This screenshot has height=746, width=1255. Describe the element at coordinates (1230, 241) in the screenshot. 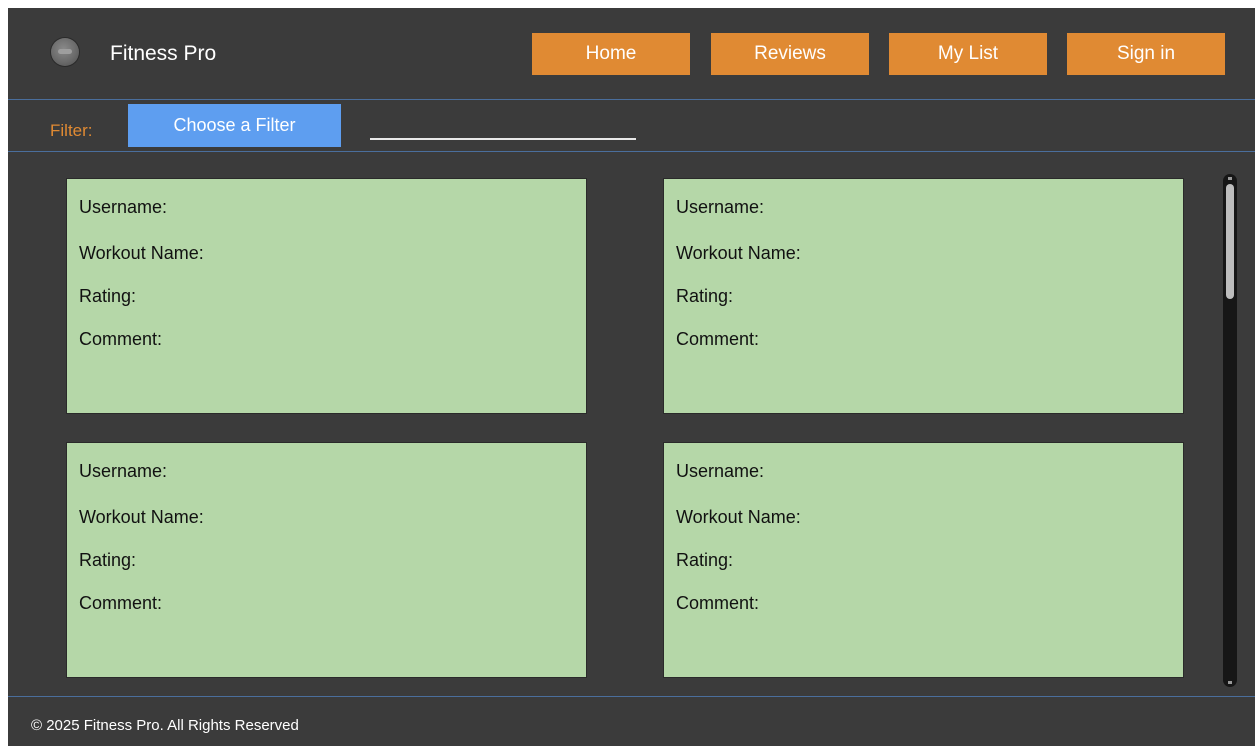

I see `scrollbar-thumb` at that location.